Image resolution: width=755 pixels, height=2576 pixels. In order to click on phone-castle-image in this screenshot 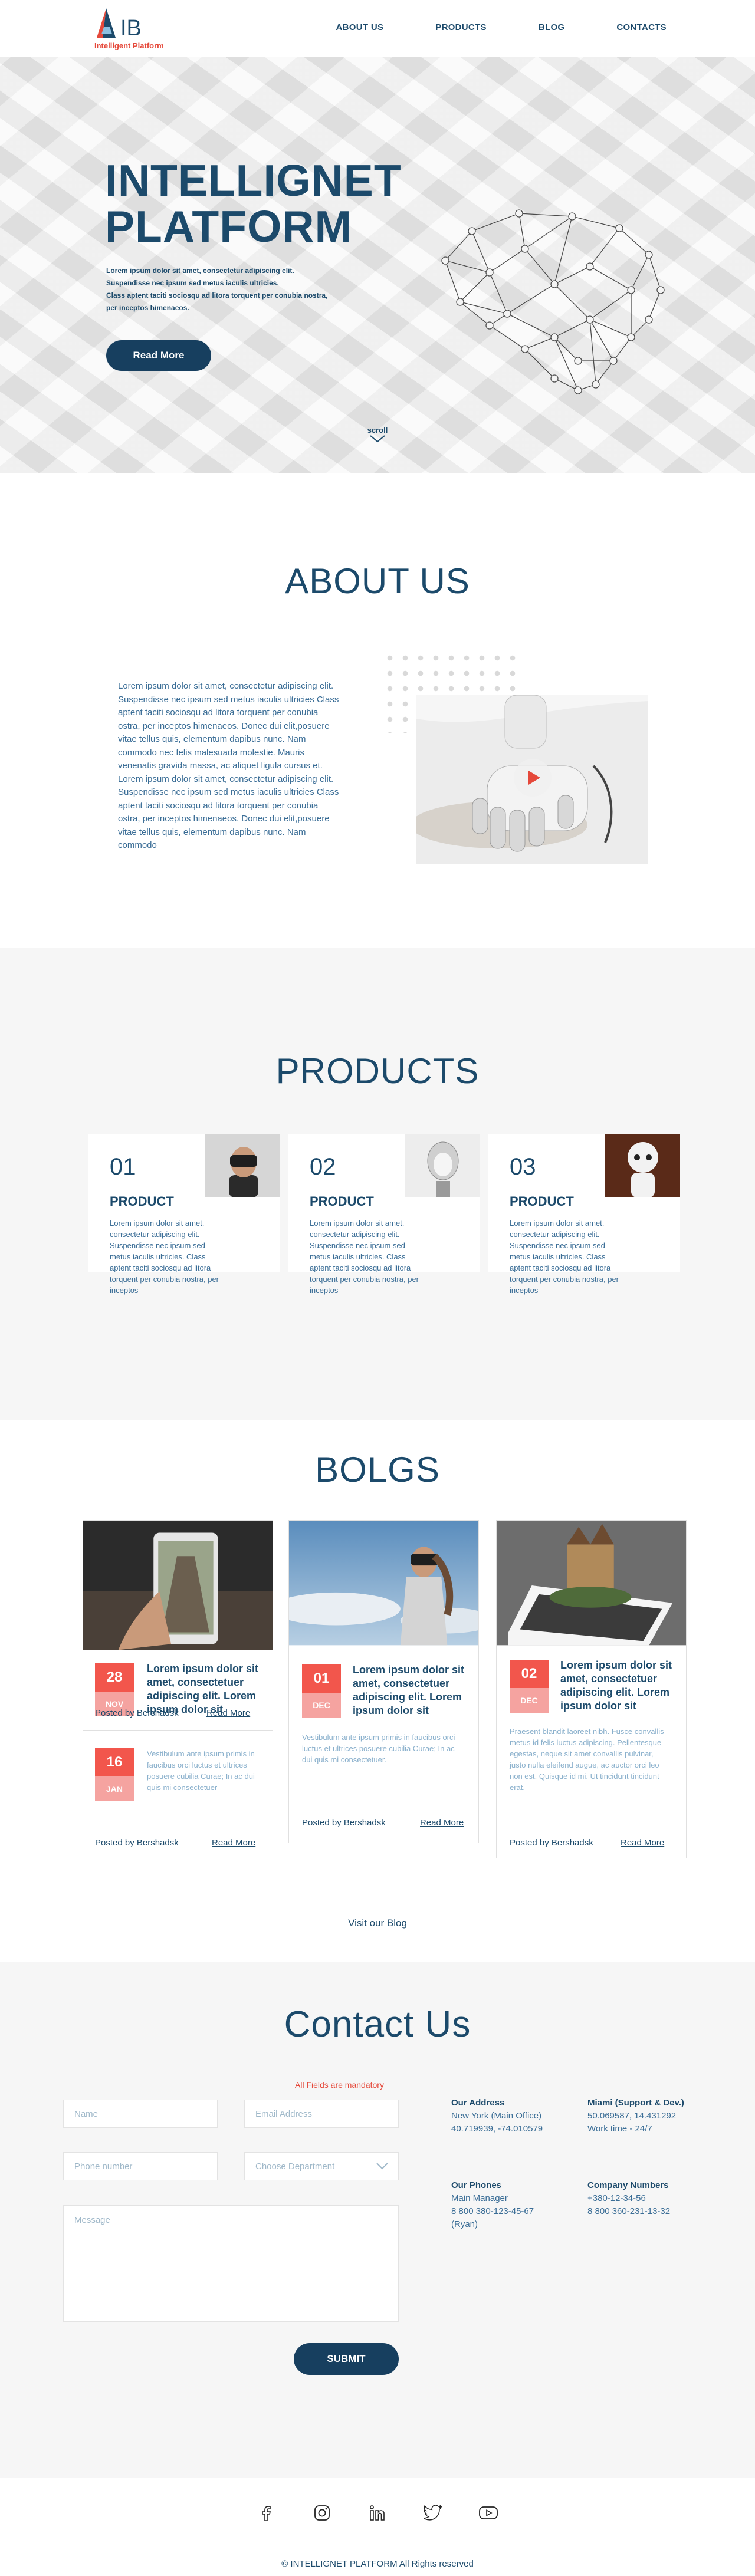, I will do `click(591, 1583)`.